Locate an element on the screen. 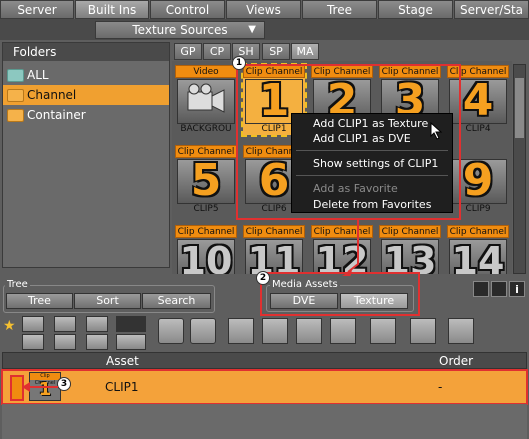  tile-glyph: 11 is located at coordinates (274, 256).